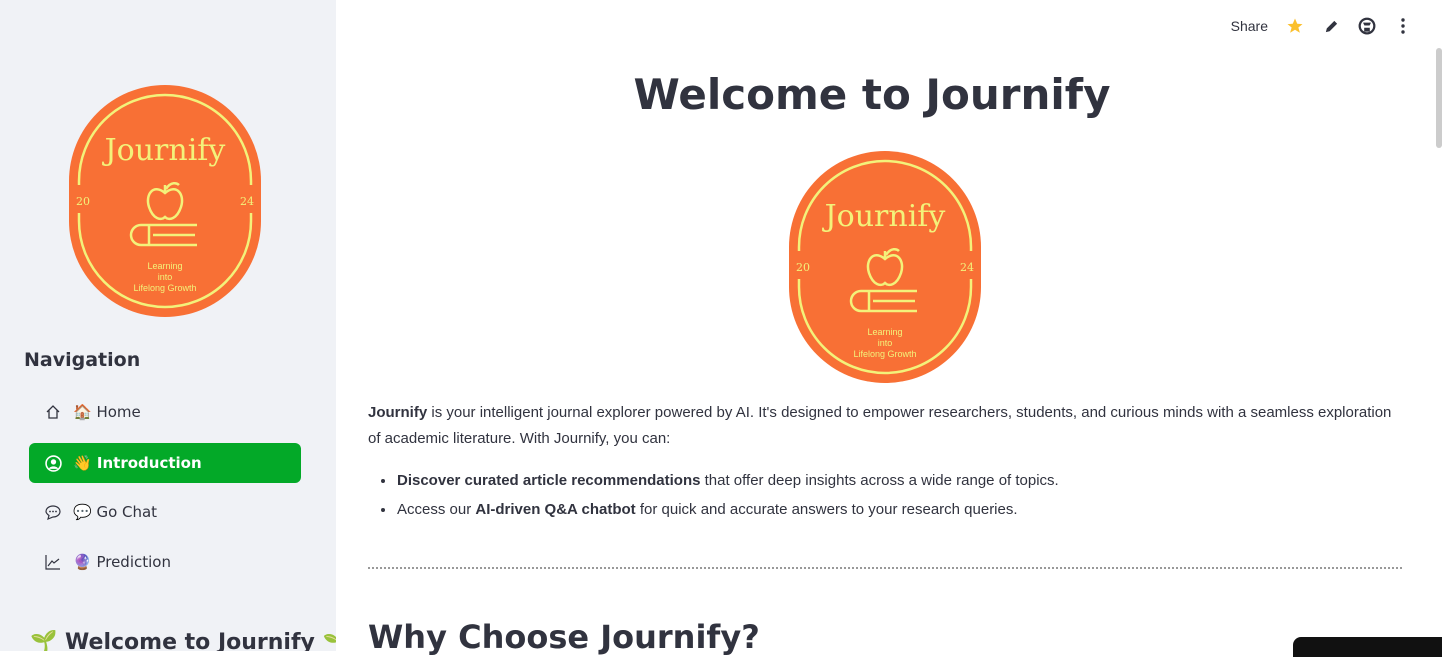 The image size is (1442, 657). Describe the element at coordinates (564, 637) in the screenshot. I see `section-heading: Why Choose Journify?` at that location.